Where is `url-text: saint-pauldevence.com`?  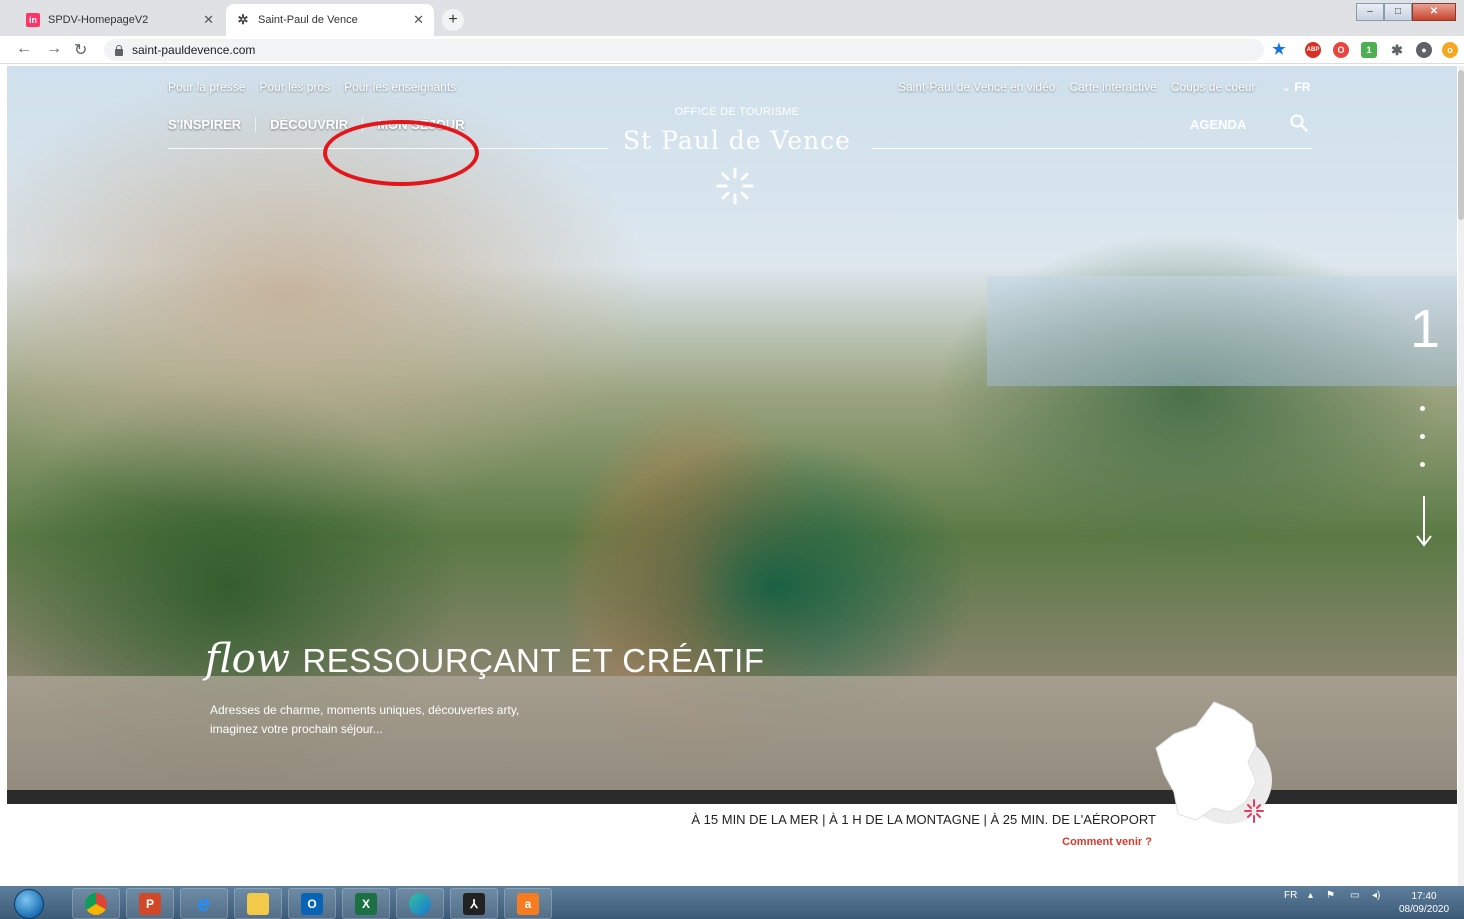
url-text: saint-pauldevence.com is located at coordinates (194, 50).